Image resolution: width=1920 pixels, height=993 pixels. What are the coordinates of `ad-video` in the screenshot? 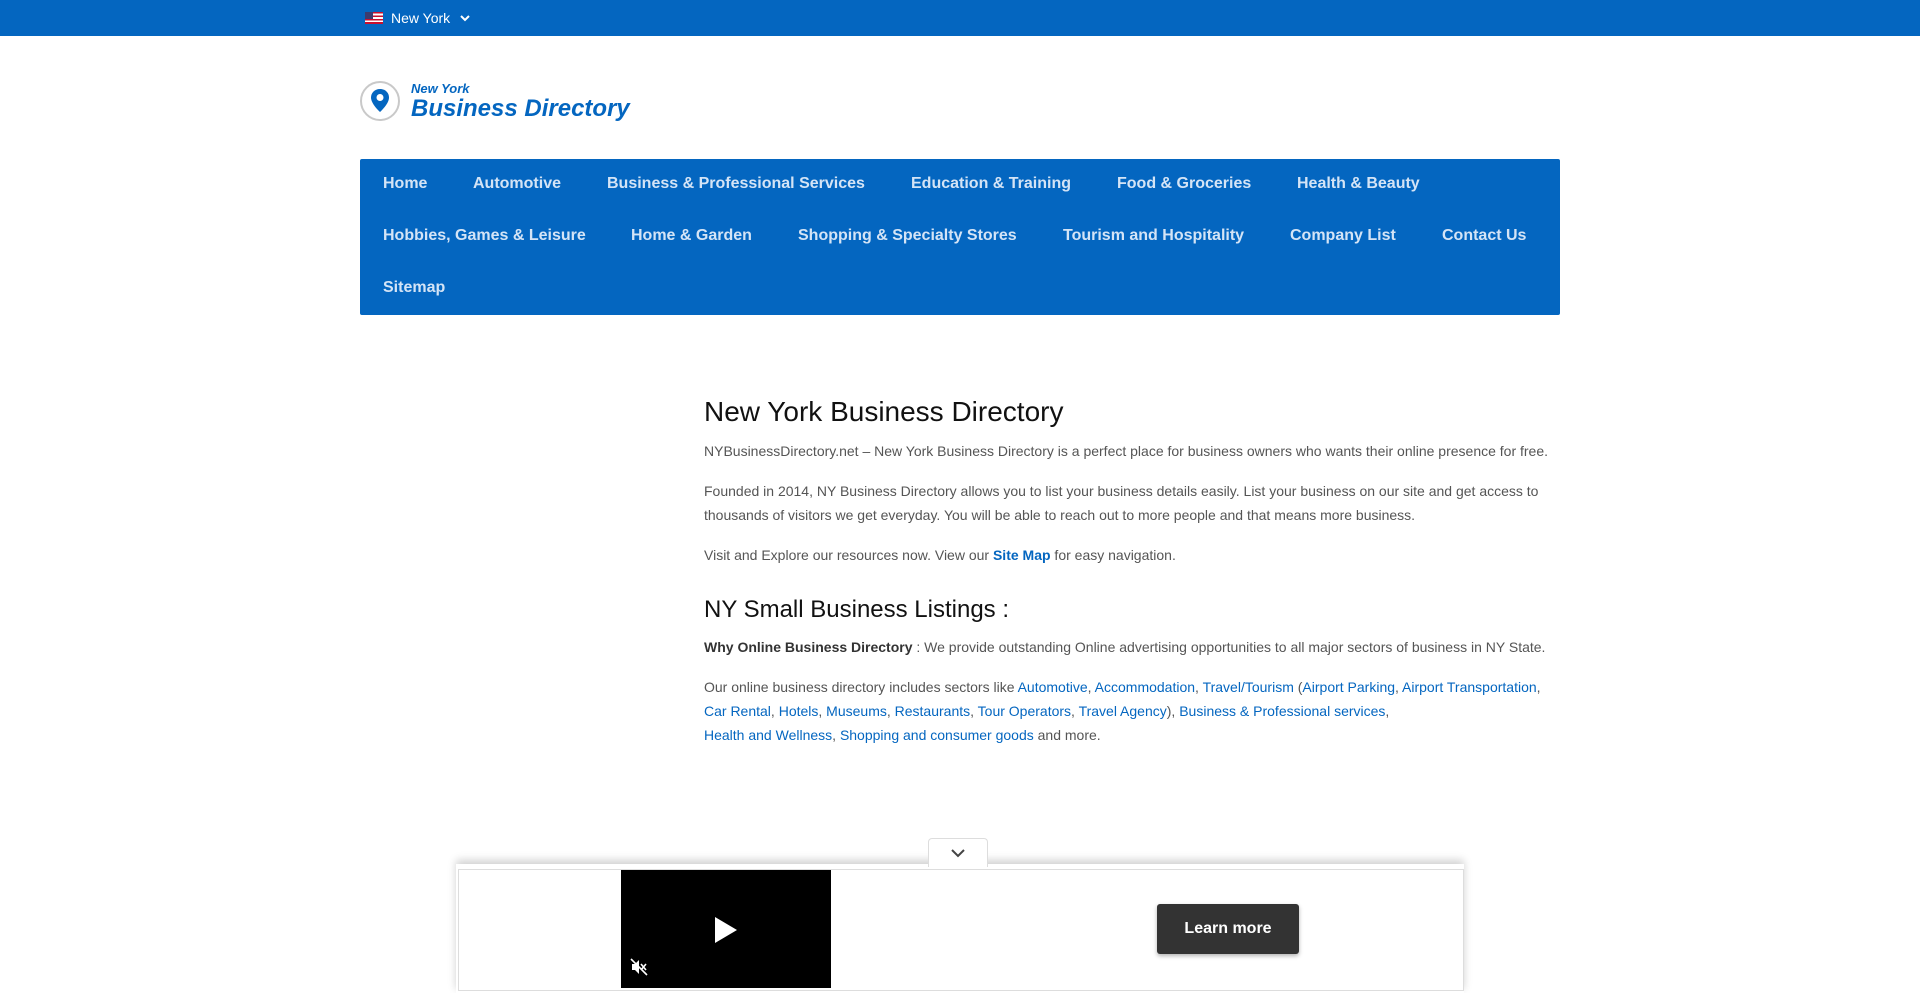 It's located at (726, 929).